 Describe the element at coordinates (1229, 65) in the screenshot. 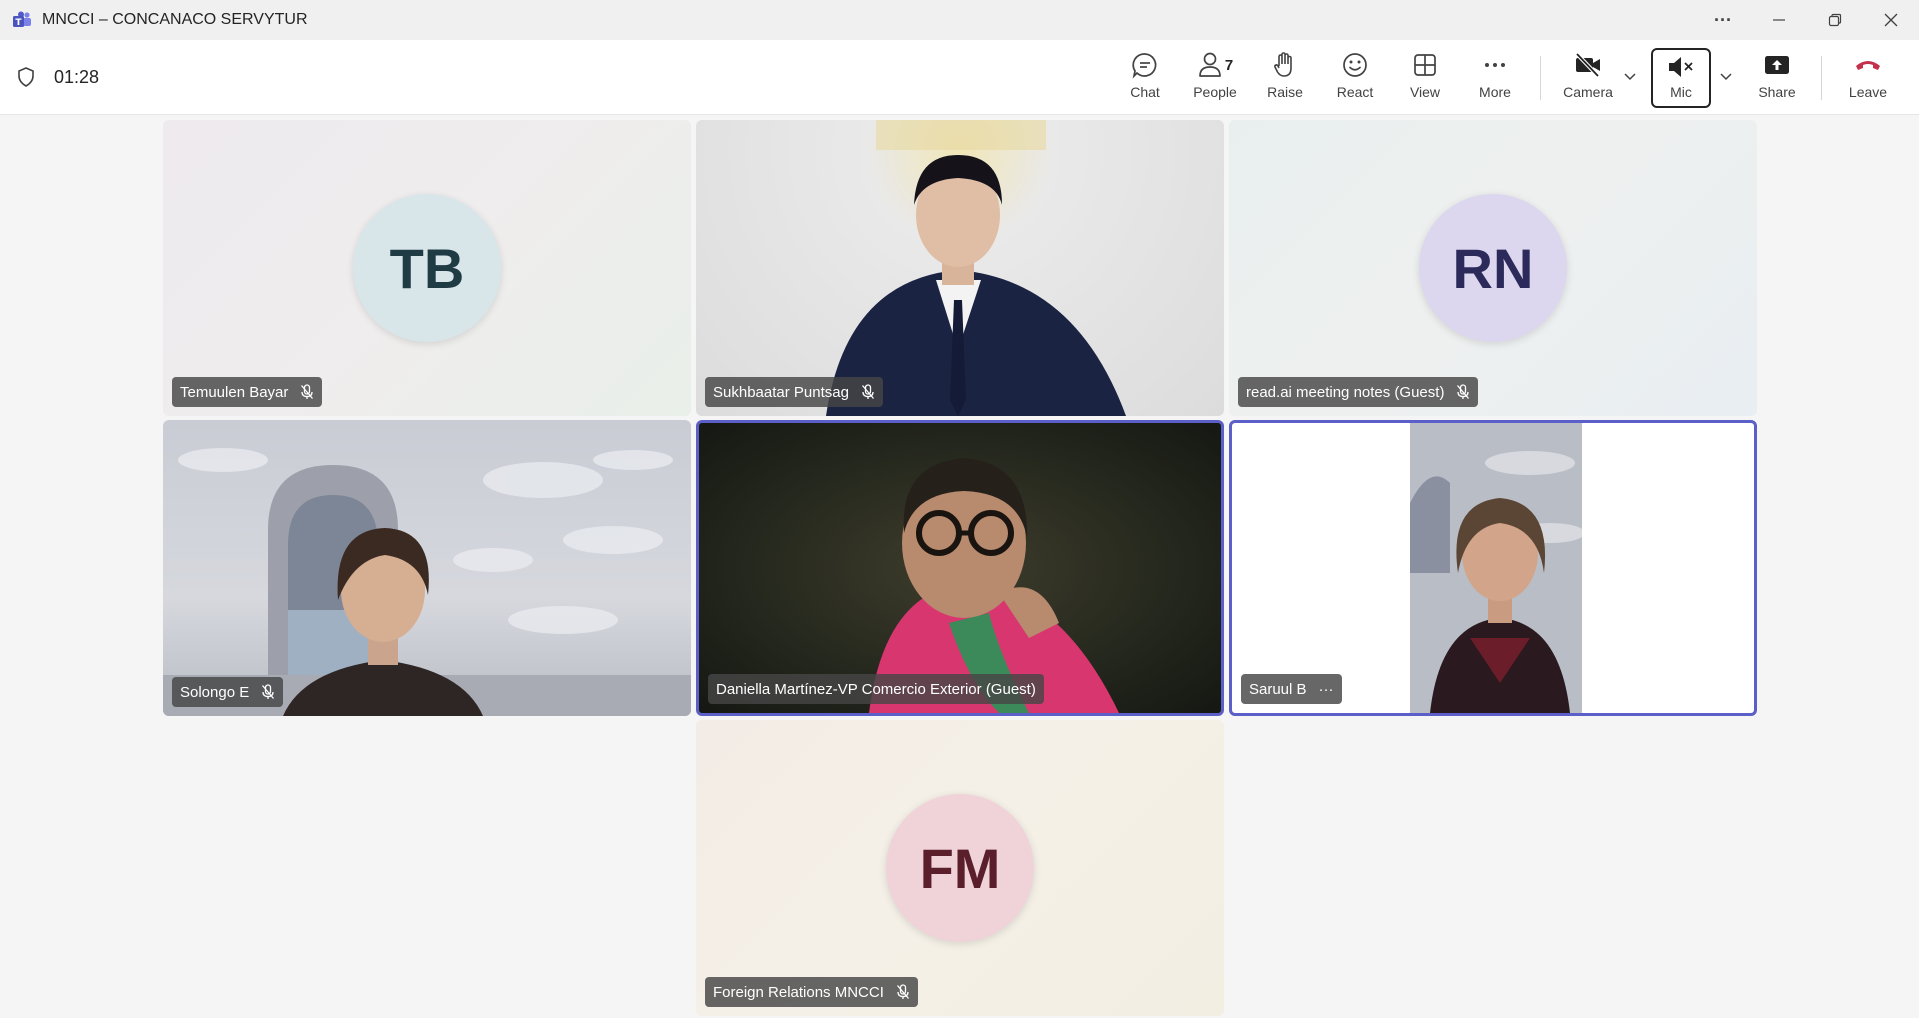

I see `people-count: 7` at that location.